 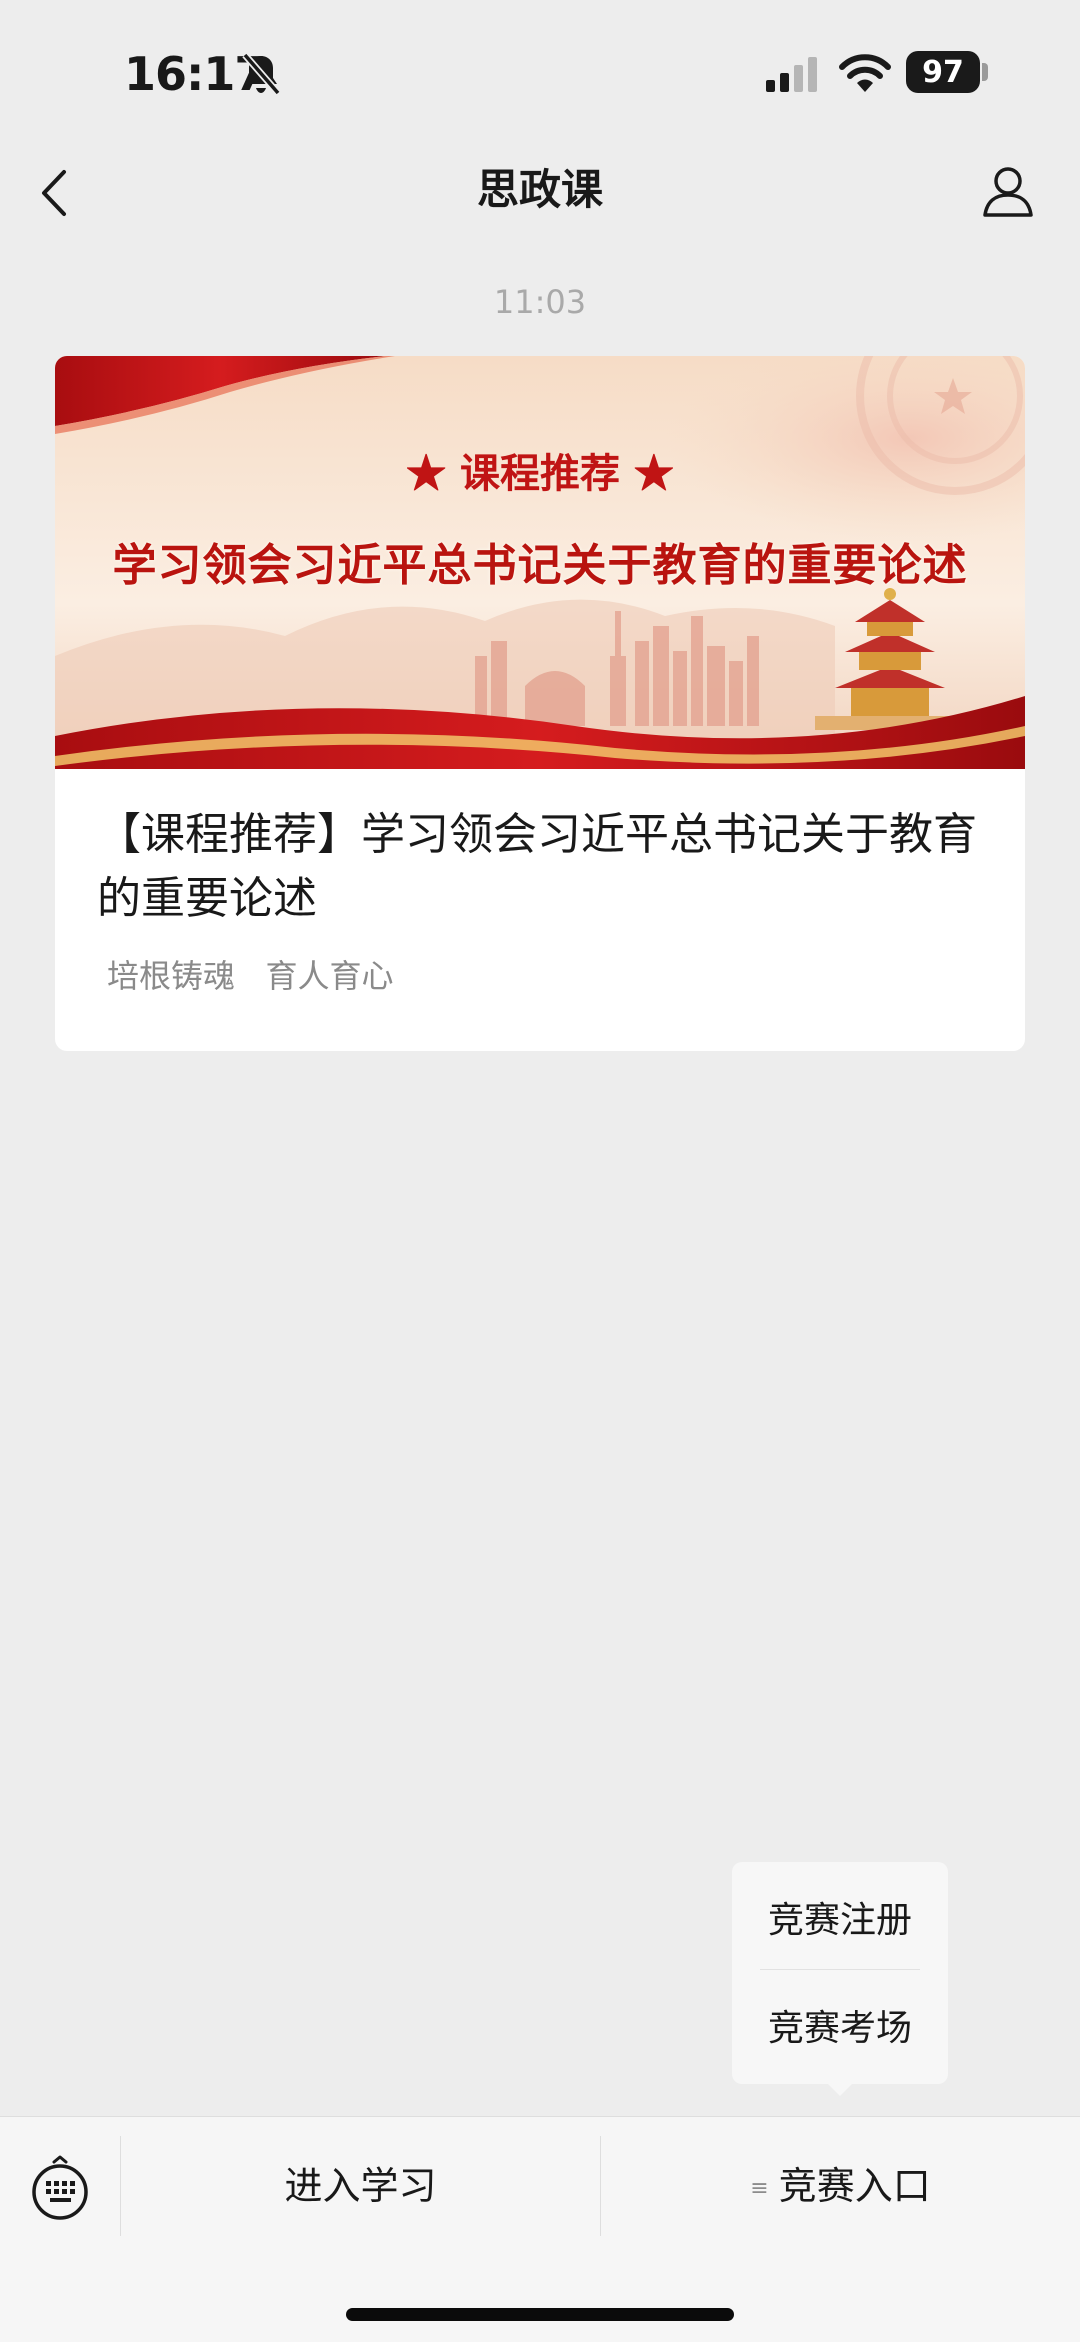 I want to click on home-indicator, so click(x=540, y=2314).